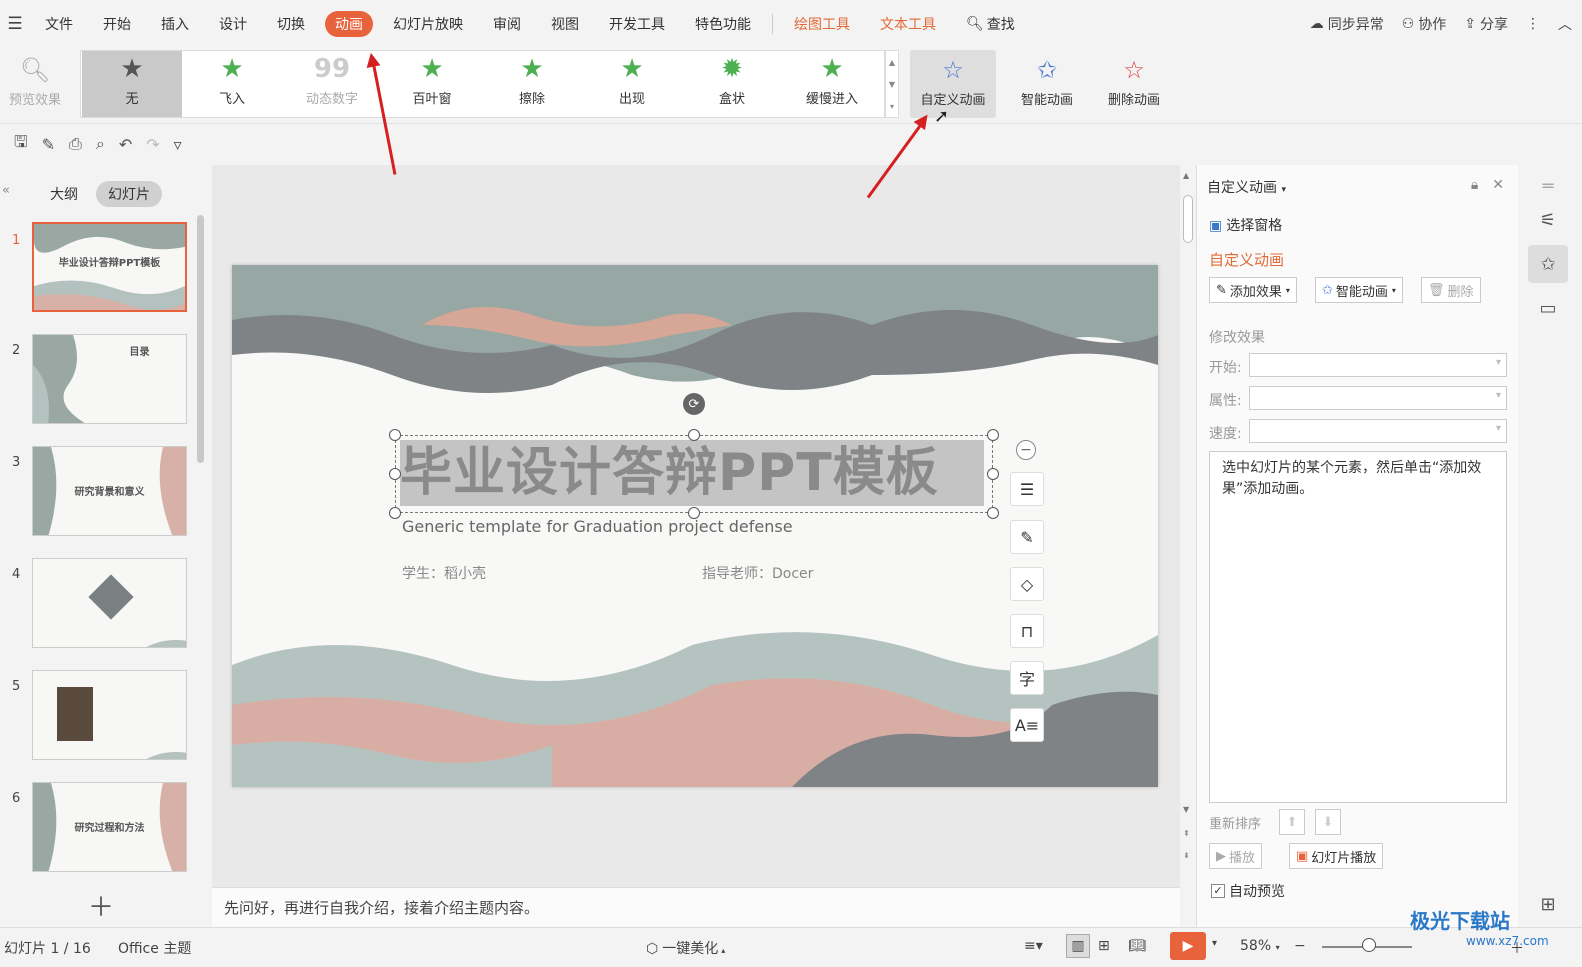 This screenshot has width=1582, height=967. What do you see at coordinates (125, 144) in the screenshot?
I see `undo-icon: ↶` at bounding box center [125, 144].